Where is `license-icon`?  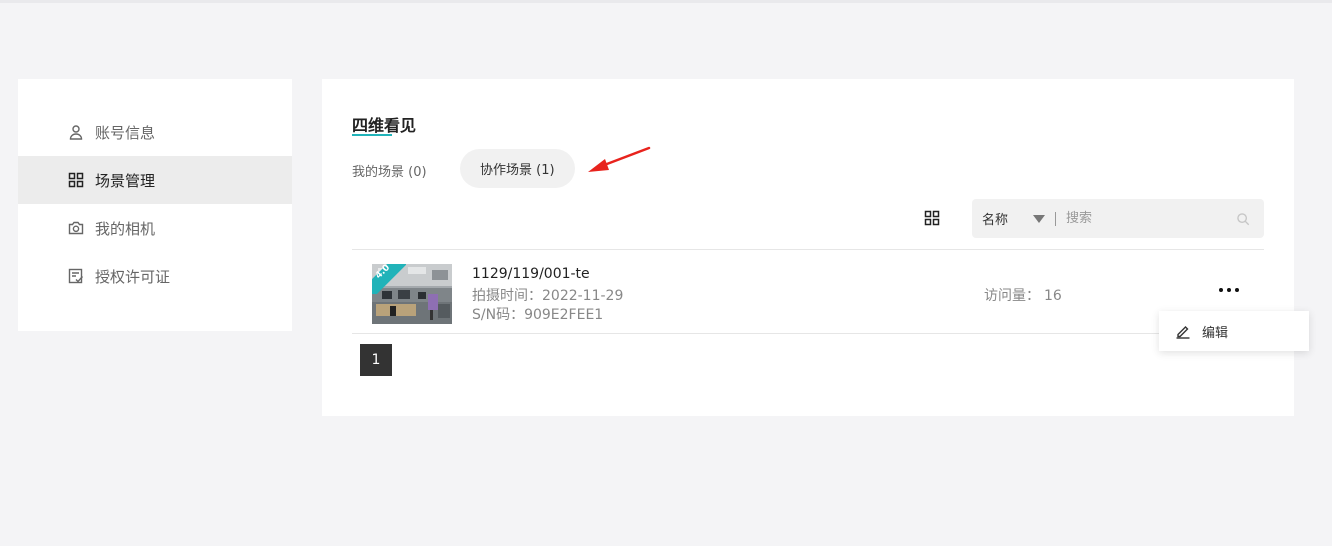
license-icon is located at coordinates (76, 276).